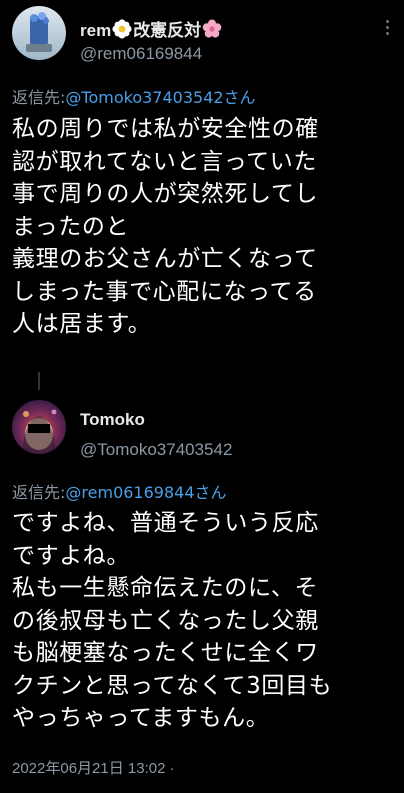  What do you see at coordinates (141, 54) in the screenshot?
I see `handle: @rem06169844` at bounding box center [141, 54].